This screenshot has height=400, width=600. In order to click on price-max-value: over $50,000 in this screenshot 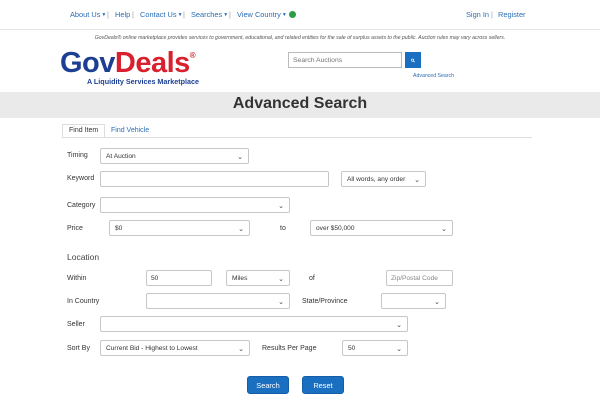, I will do `click(335, 228)`.